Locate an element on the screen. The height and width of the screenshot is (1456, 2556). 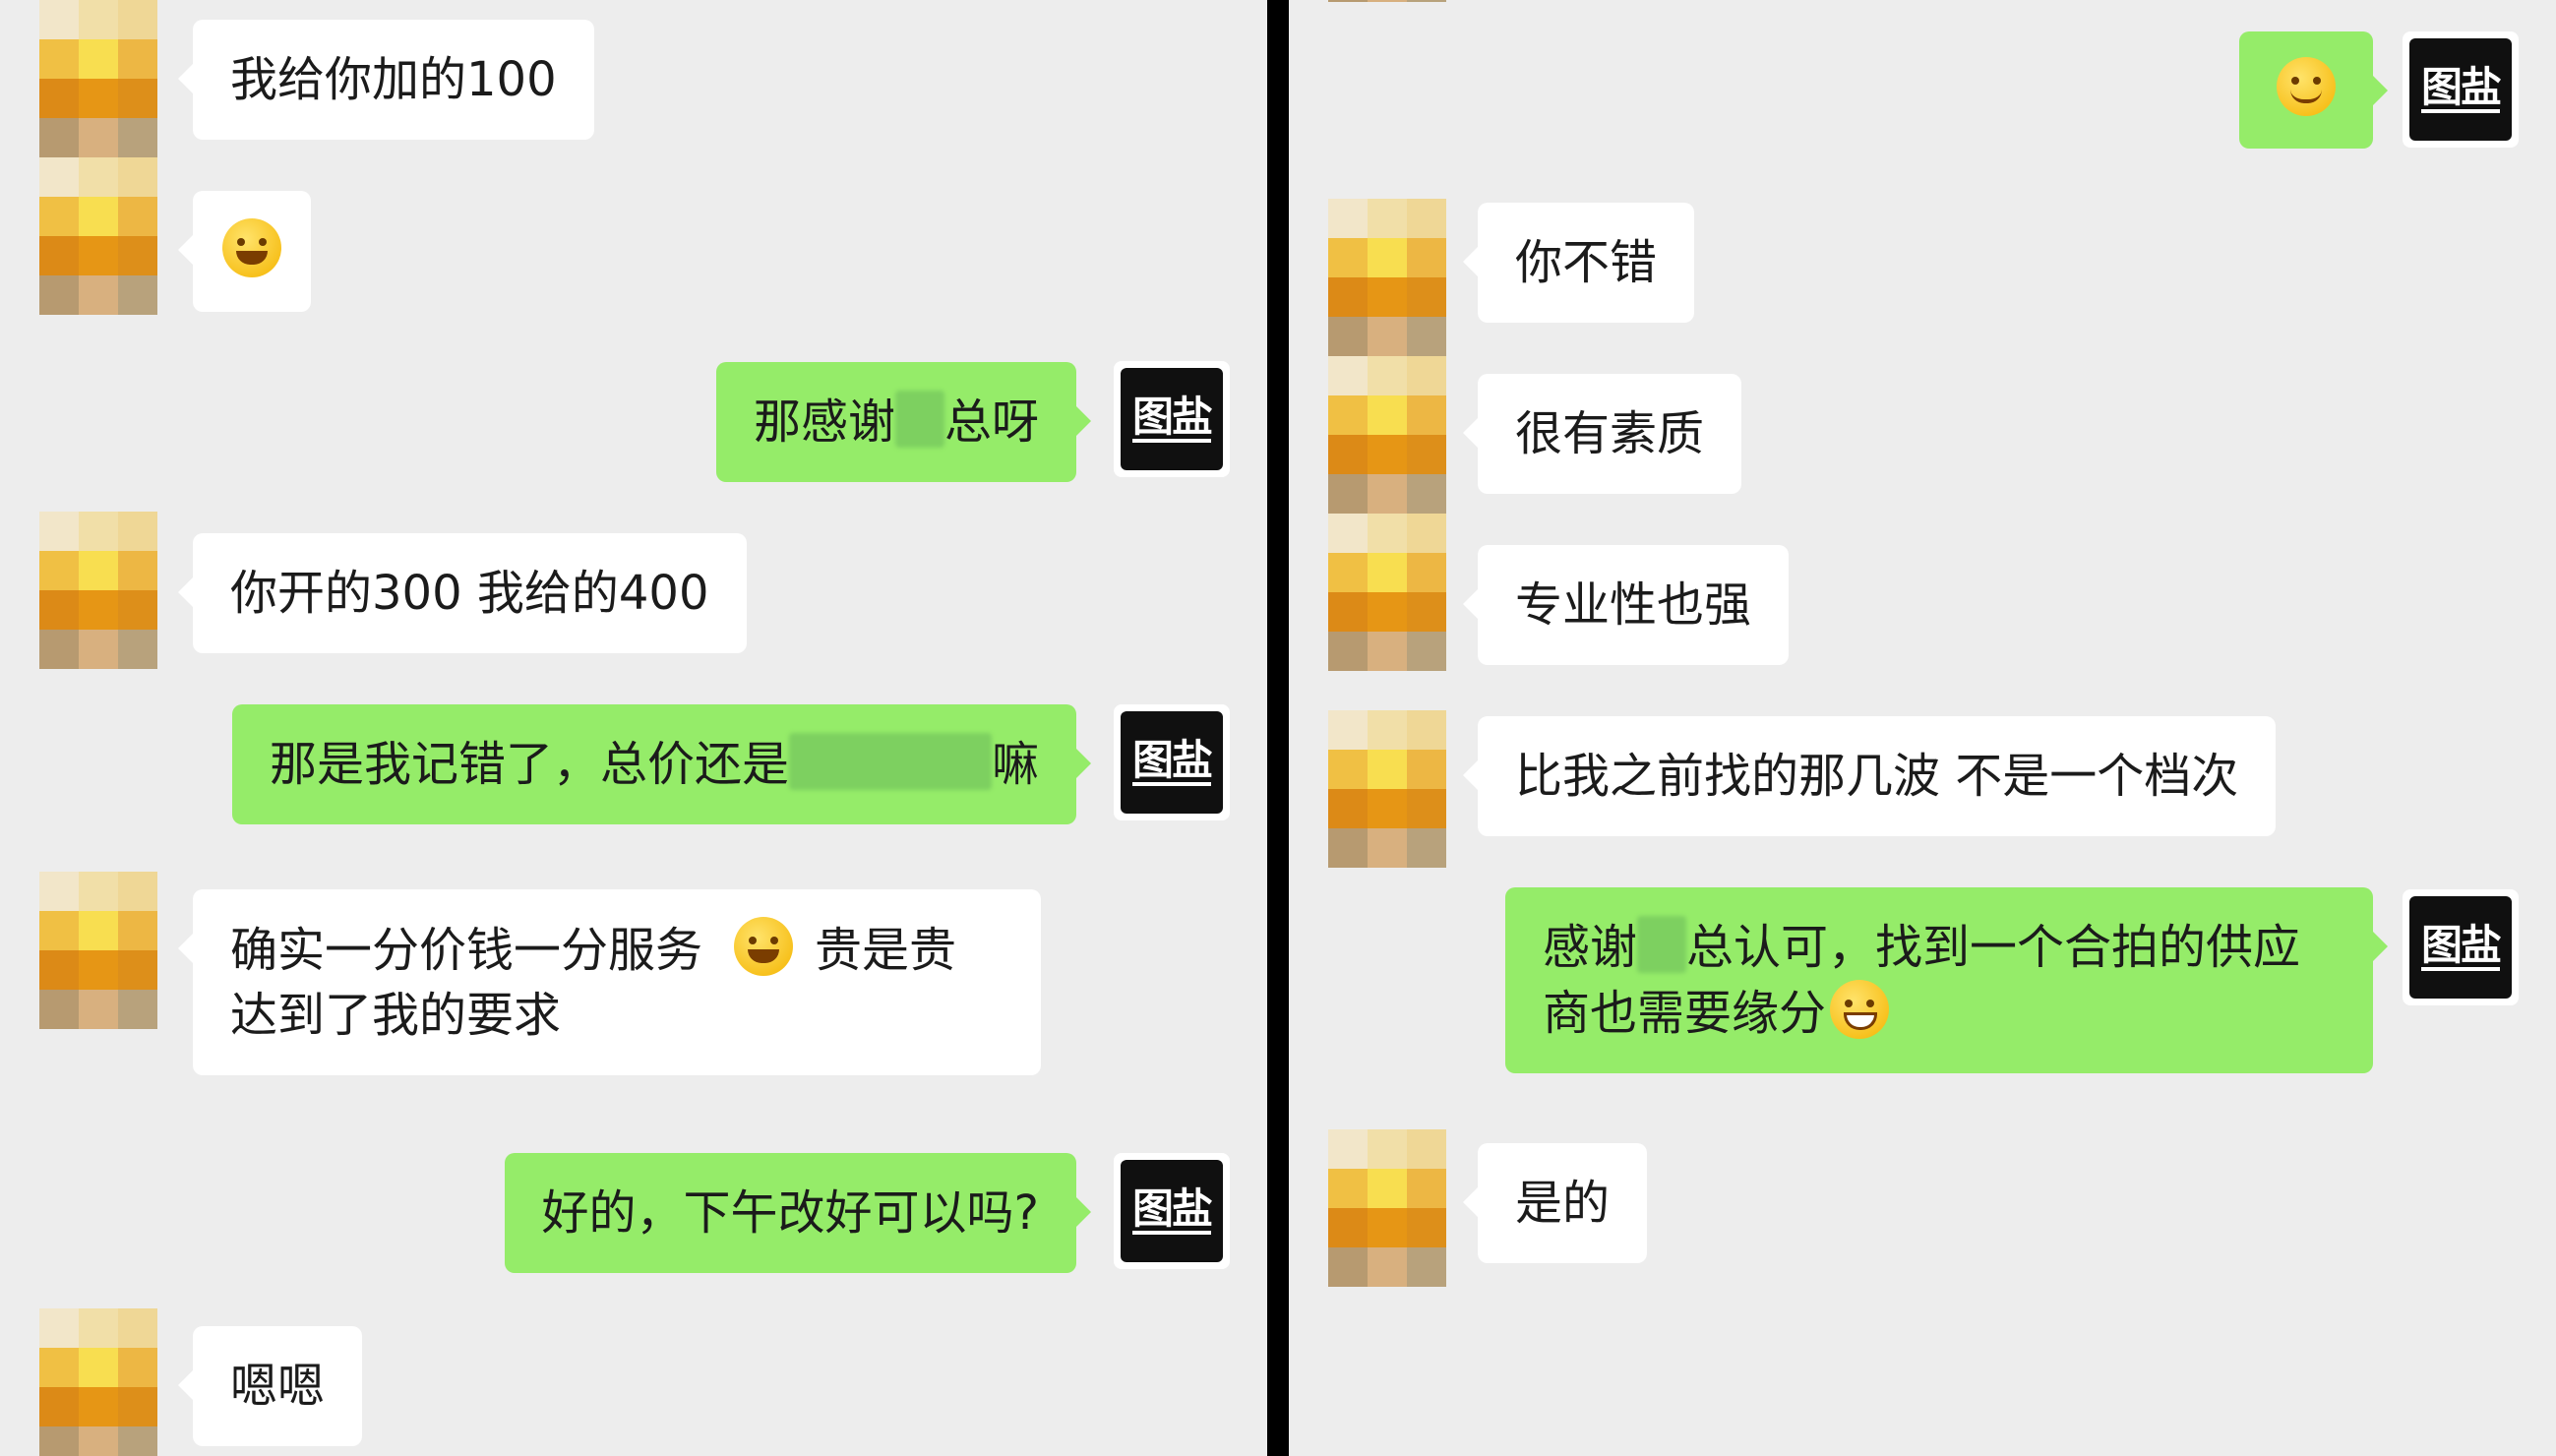
message-bubble-outgoing: 那是我记错了，总价还是 嘛 is located at coordinates (661, 764).